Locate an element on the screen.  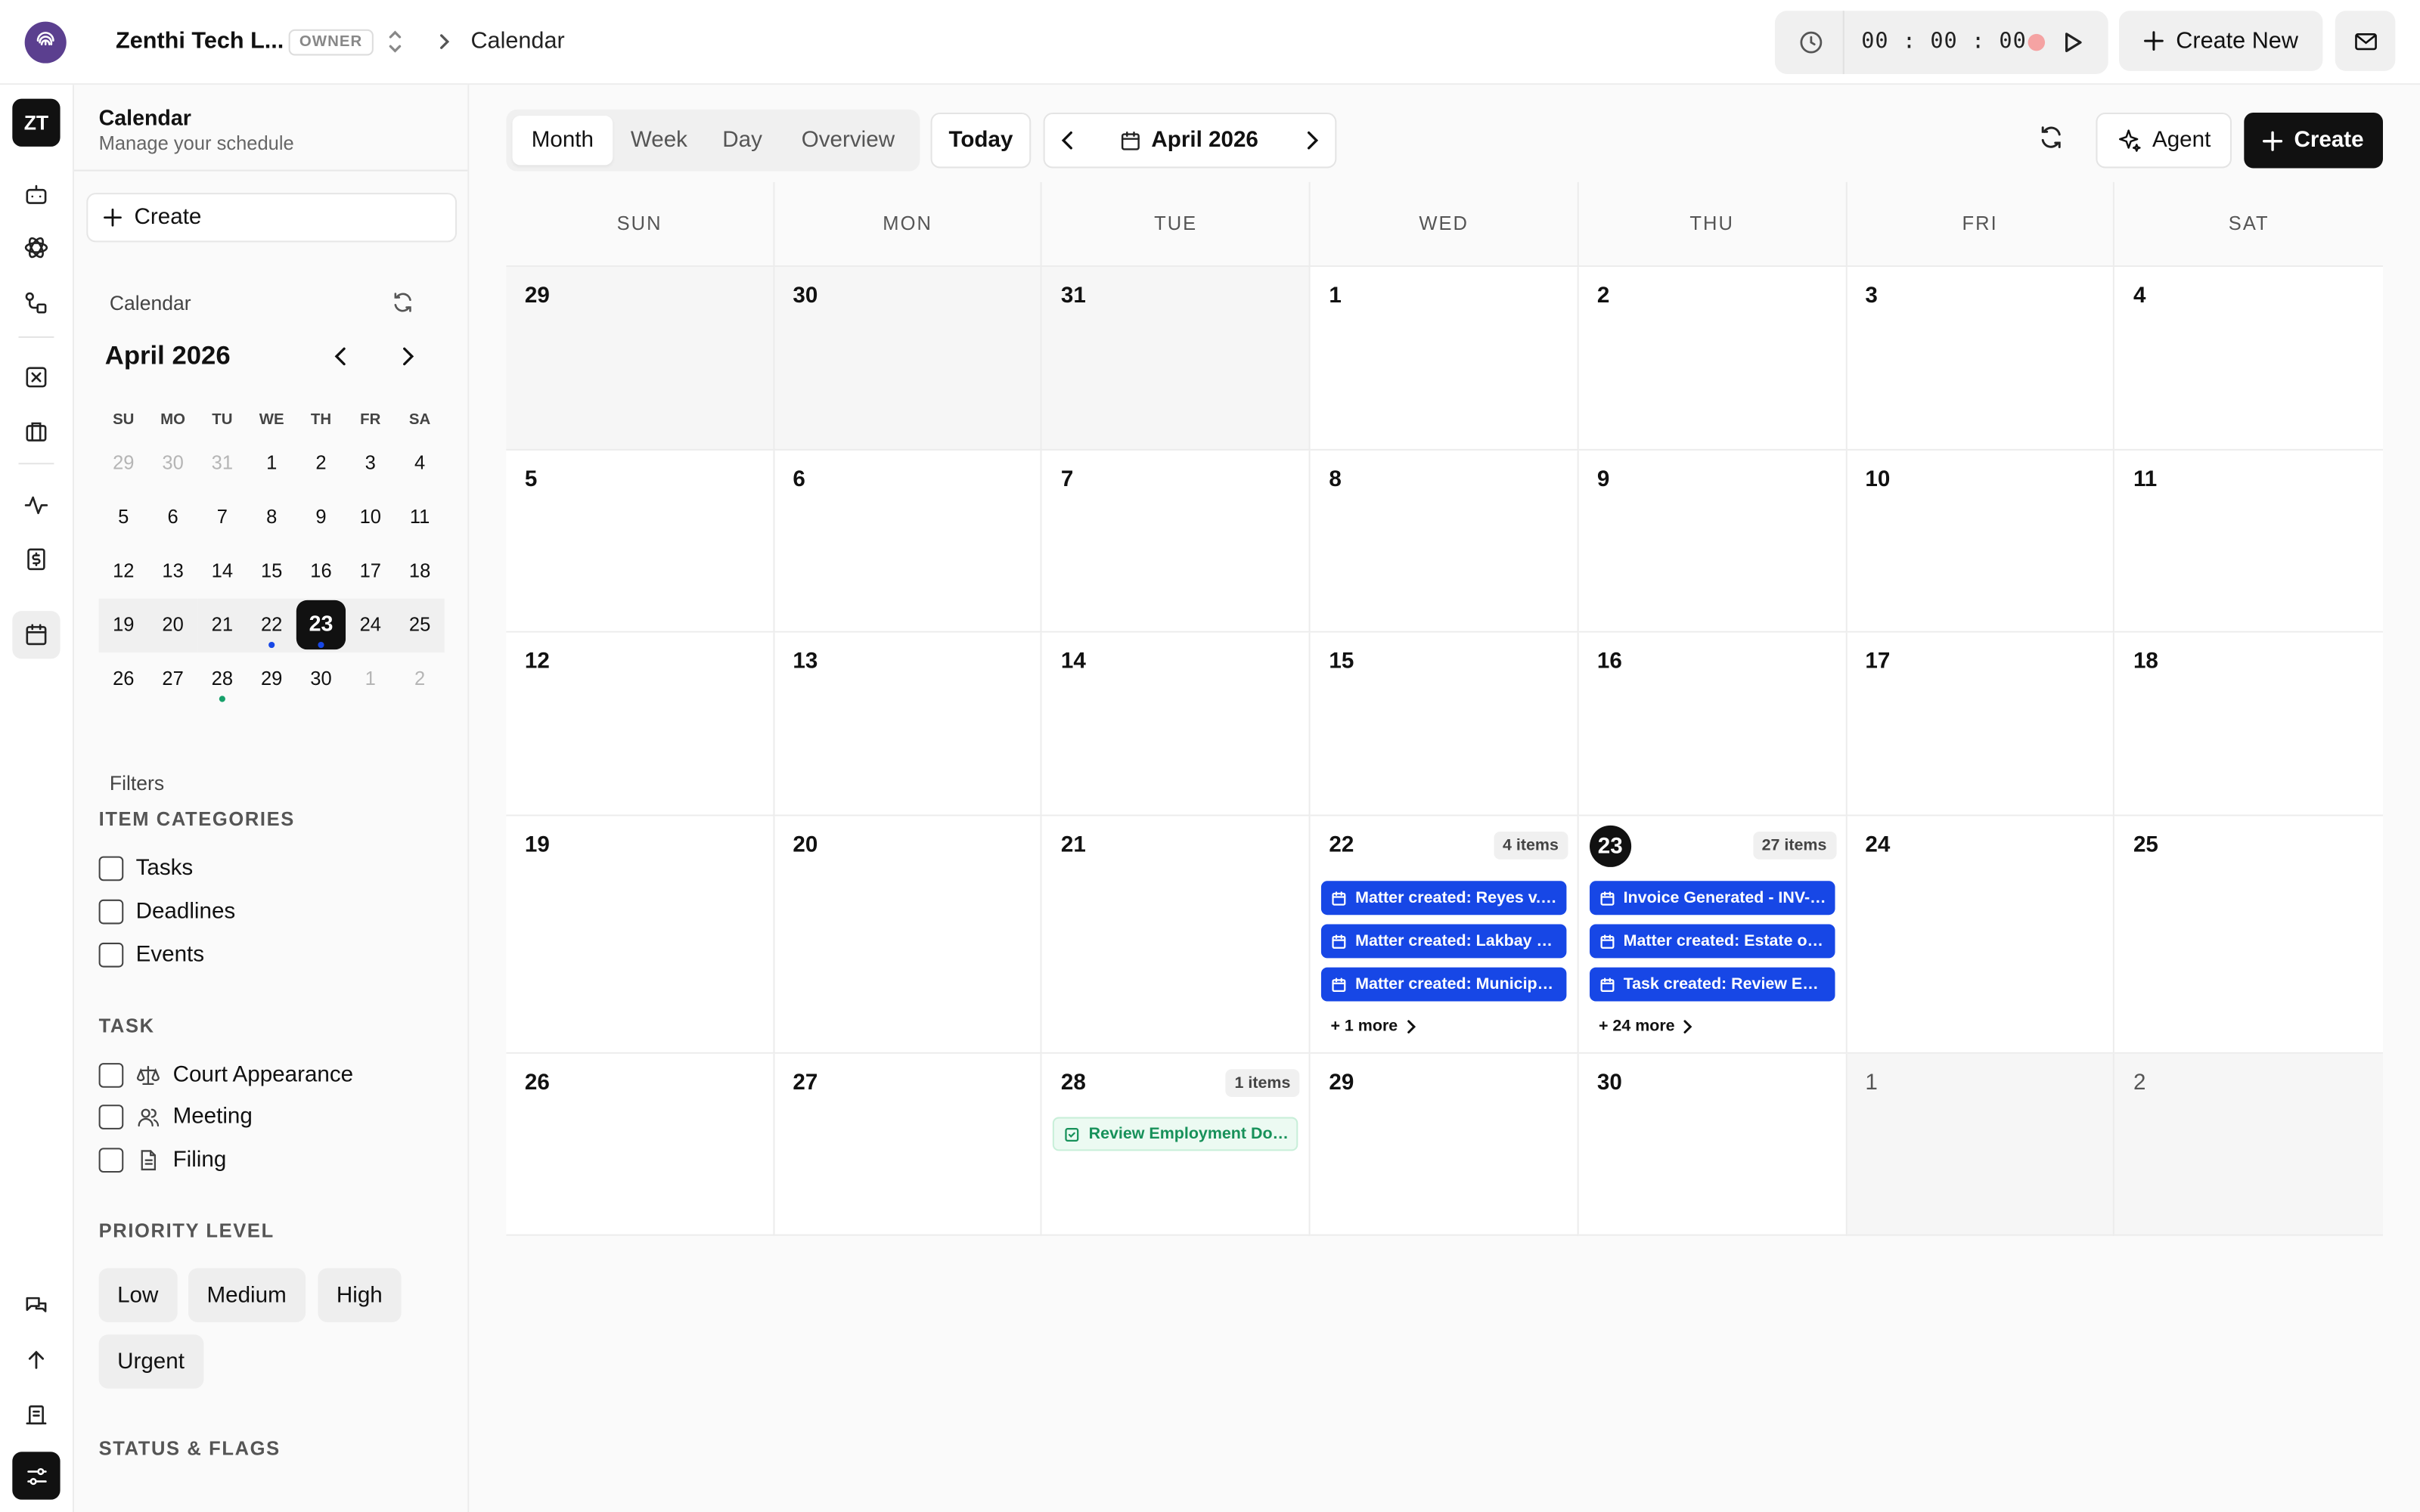
day-cell: 6 is located at coordinates (908, 541).